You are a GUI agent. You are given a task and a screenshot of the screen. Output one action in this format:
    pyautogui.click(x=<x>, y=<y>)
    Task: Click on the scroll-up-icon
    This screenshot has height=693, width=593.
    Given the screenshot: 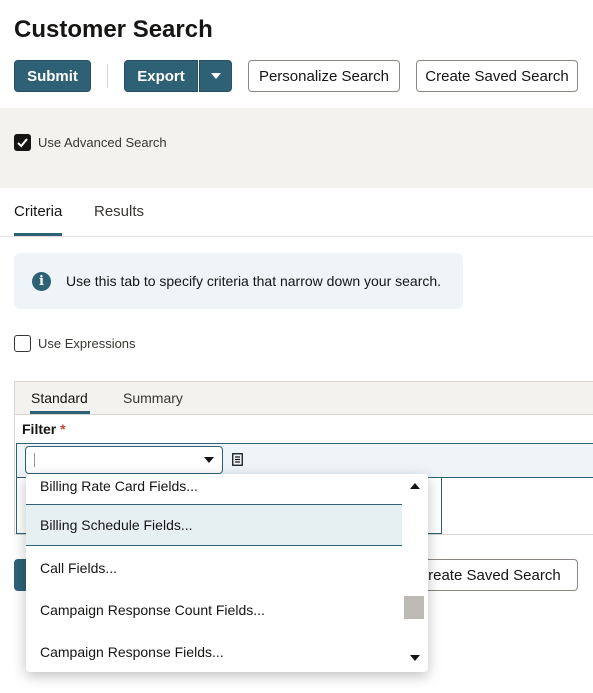 What is the action you would take?
    pyautogui.click(x=415, y=486)
    